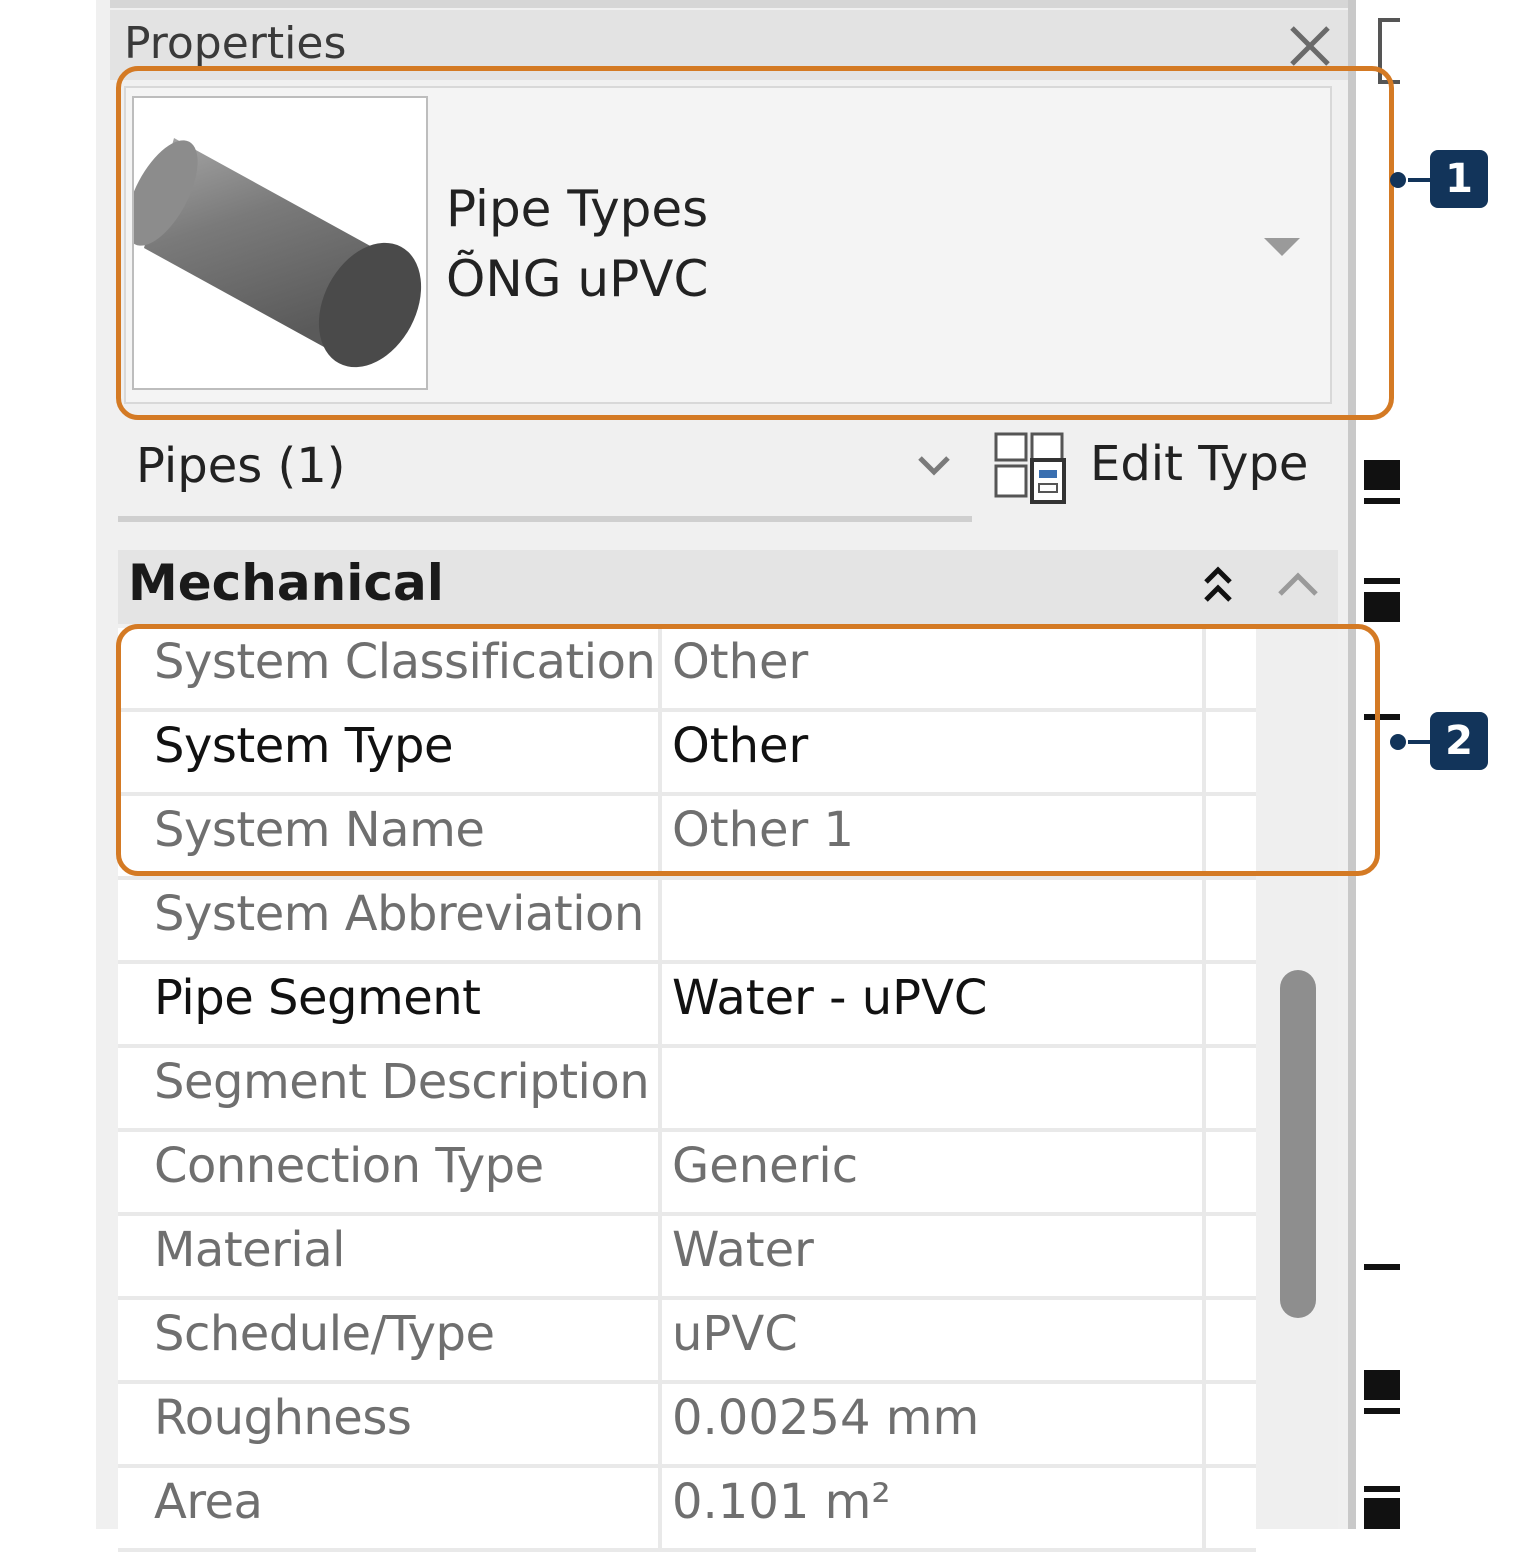 The width and height of the screenshot is (1520, 1552). Describe the element at coordinates (748, 750) in the screenshot. I see `callout-highlight-system-rows` at that location.